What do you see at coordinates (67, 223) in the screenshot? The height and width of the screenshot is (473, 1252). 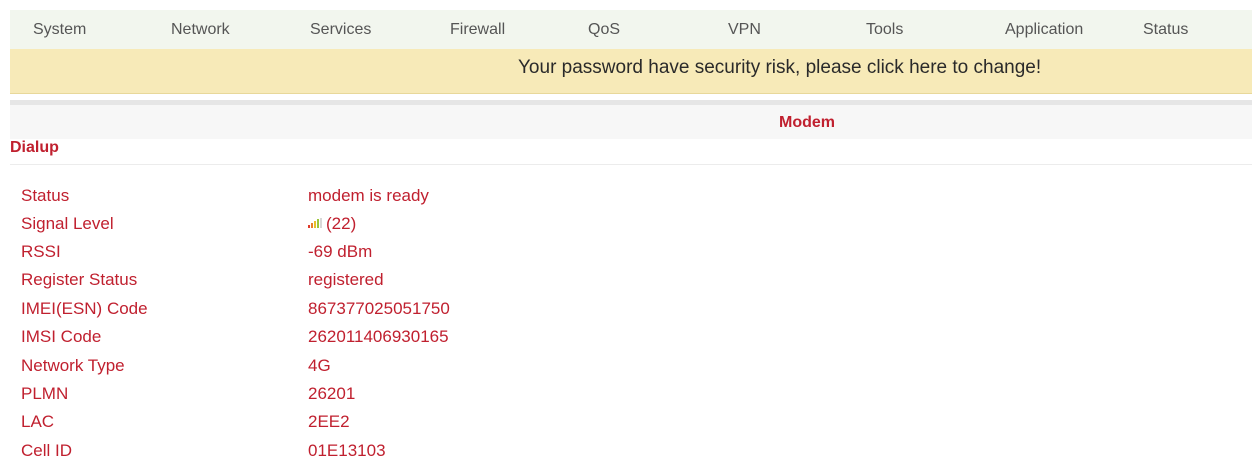 I see `signal-level-label: Signal Level` at bounding box center [67, 223].